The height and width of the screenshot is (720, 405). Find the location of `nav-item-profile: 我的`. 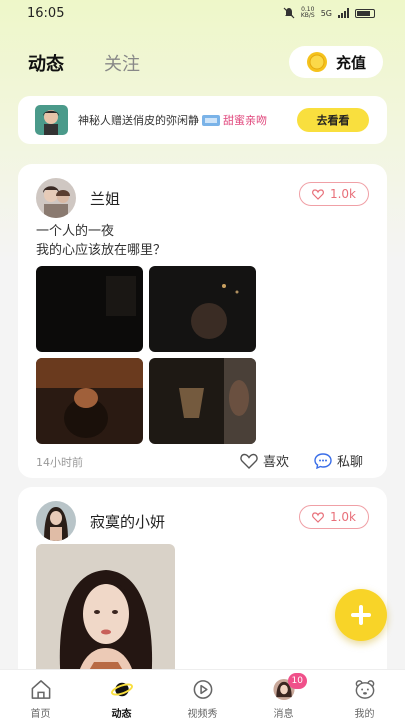

nav-item-profile: 我的 is located at coordinates (364, 695).